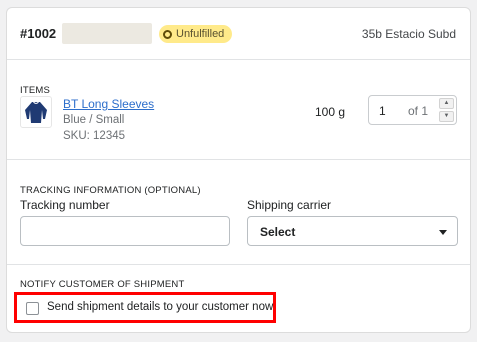 This screenshot has width=477, height=342. Describe the element at coordinates (32, 308) in the screenshot. I see `notify-customer-checkbox` at that location.